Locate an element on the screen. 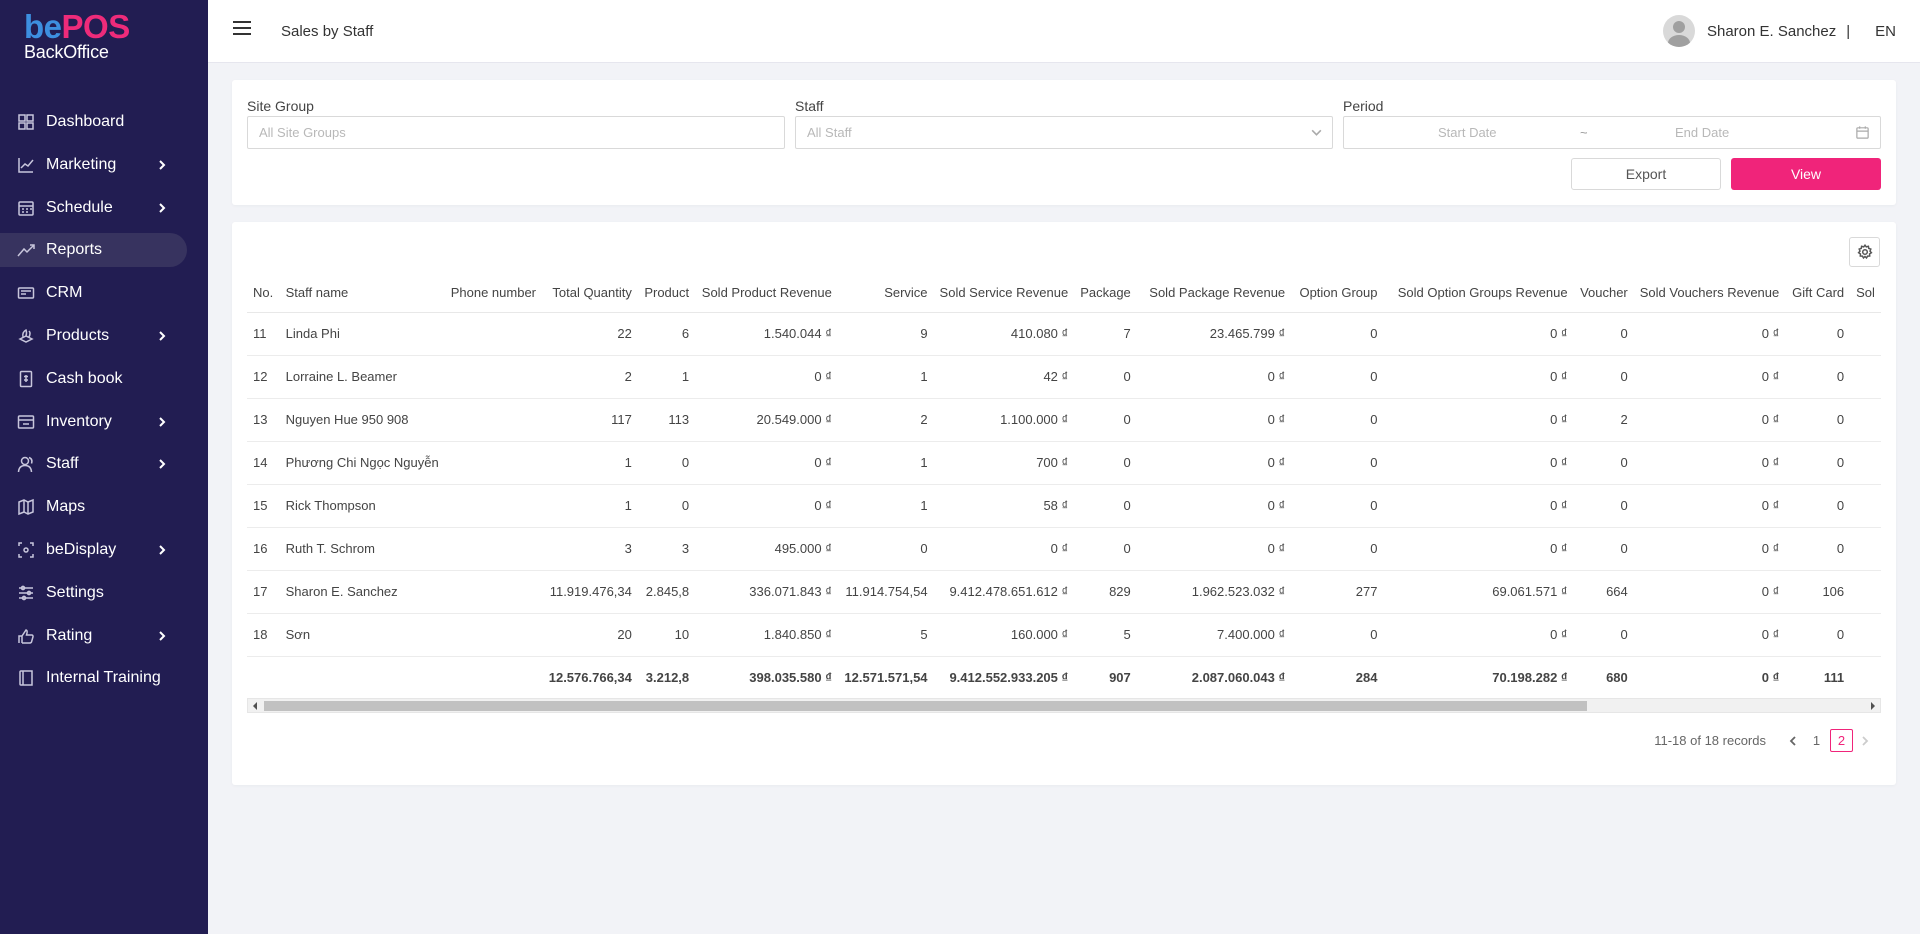 The height and width of the screenshot is (934, 1920). column-header: Staff name is located at coordinates (362, 293).